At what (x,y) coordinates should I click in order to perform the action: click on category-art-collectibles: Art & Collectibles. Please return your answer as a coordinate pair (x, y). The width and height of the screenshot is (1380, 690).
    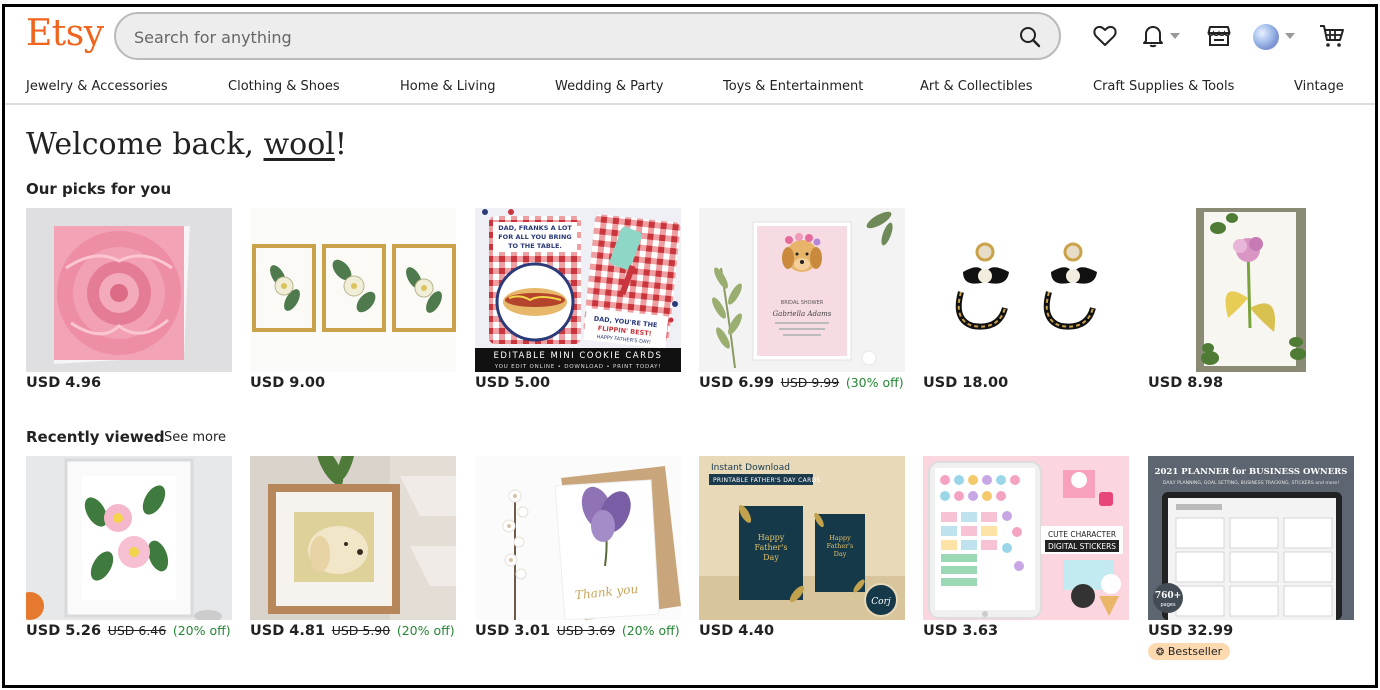
    Looking at the image, I should click on (976, 86).